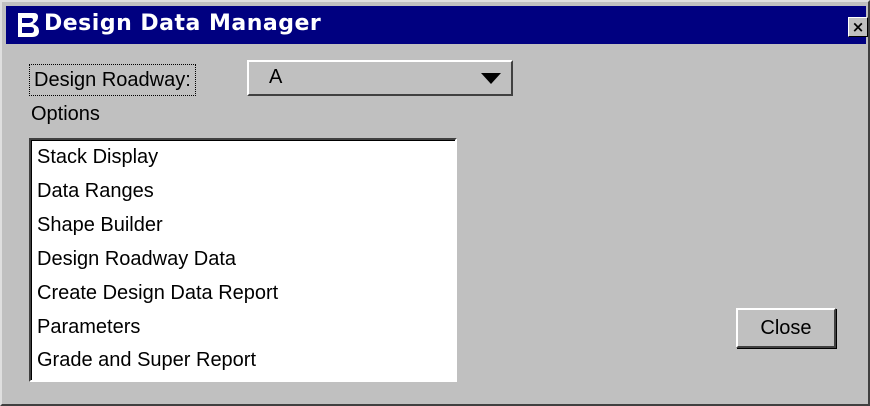 This screenshot has width=870, height=406. I want to click on title-bar: Design Data Manager ×, so click(437, 25).